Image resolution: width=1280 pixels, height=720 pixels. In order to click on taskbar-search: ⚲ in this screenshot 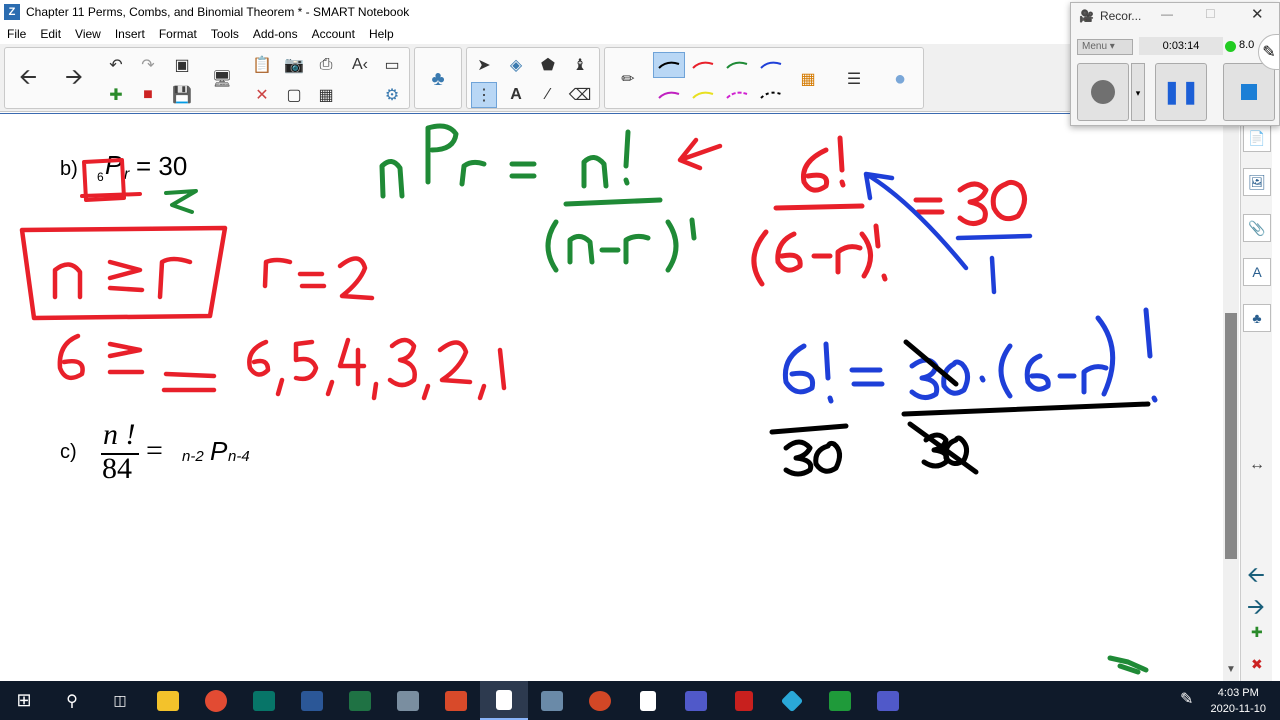, I will do `click(72, 700)`.